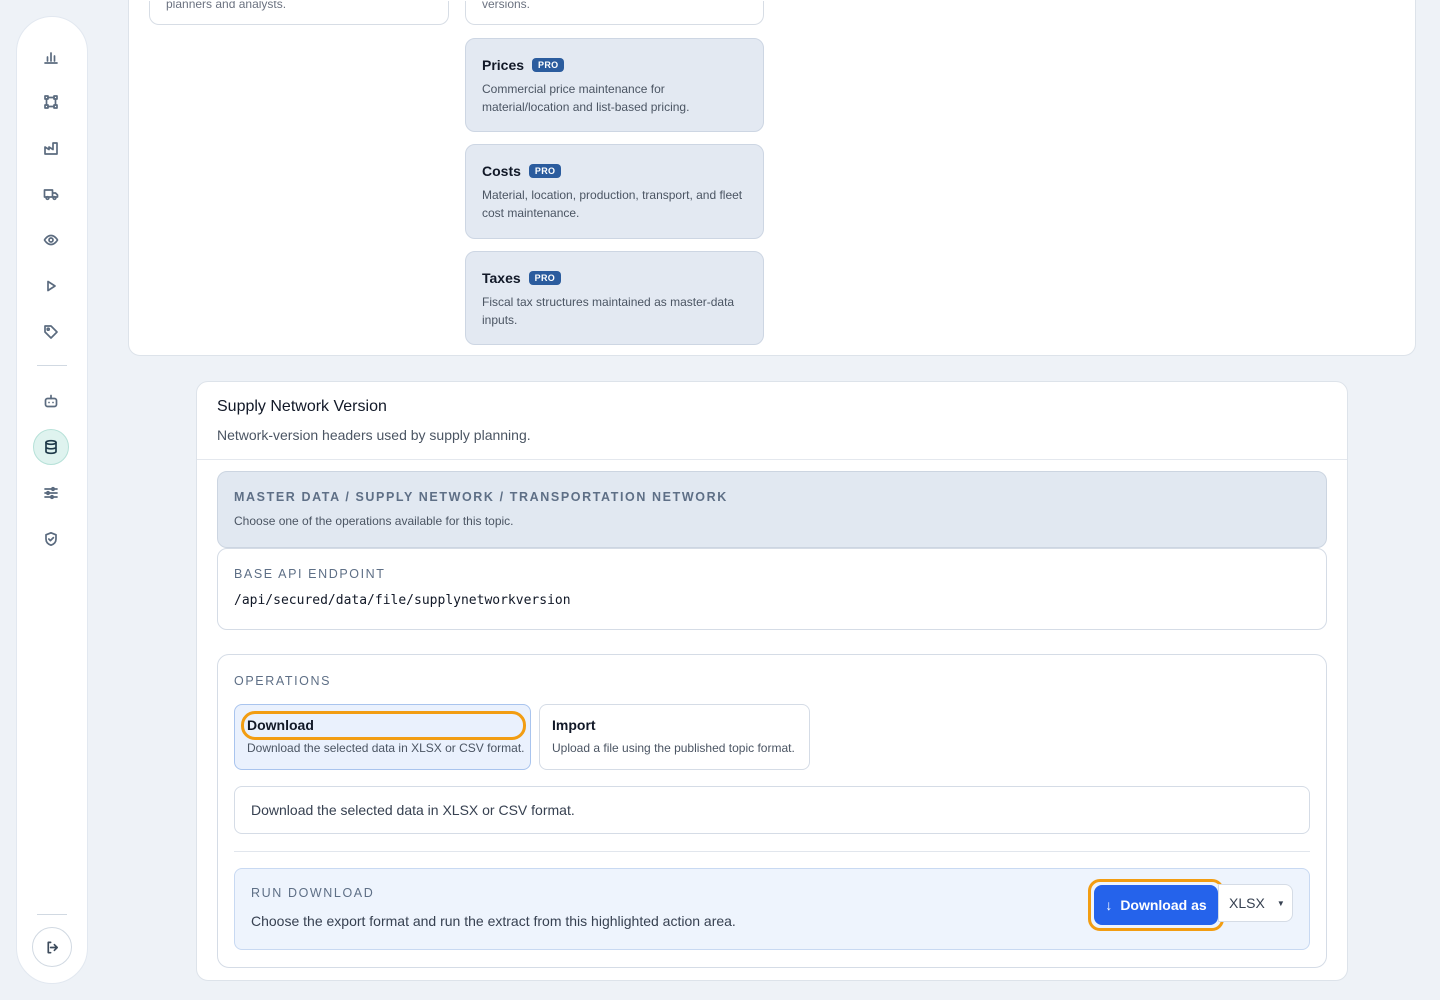 The image size is (1440, 1000). I want to click on nav-settings, so click(51, 493).